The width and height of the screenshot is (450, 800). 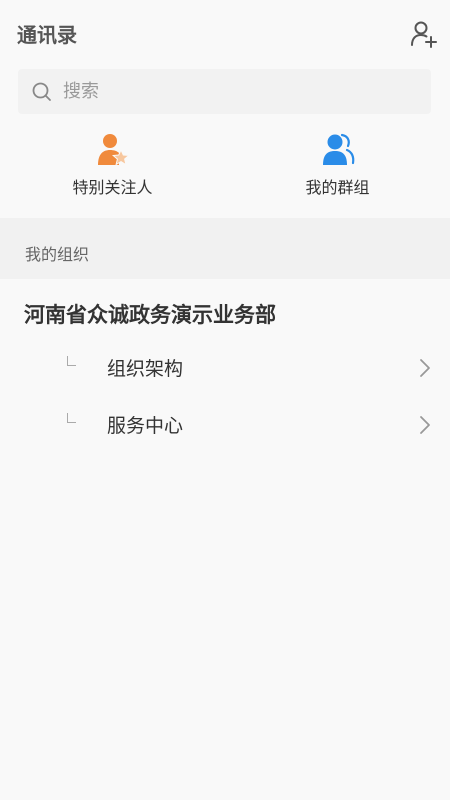 I want to click on org-item-service-center: 服务中心, so click(x=225, y=426).